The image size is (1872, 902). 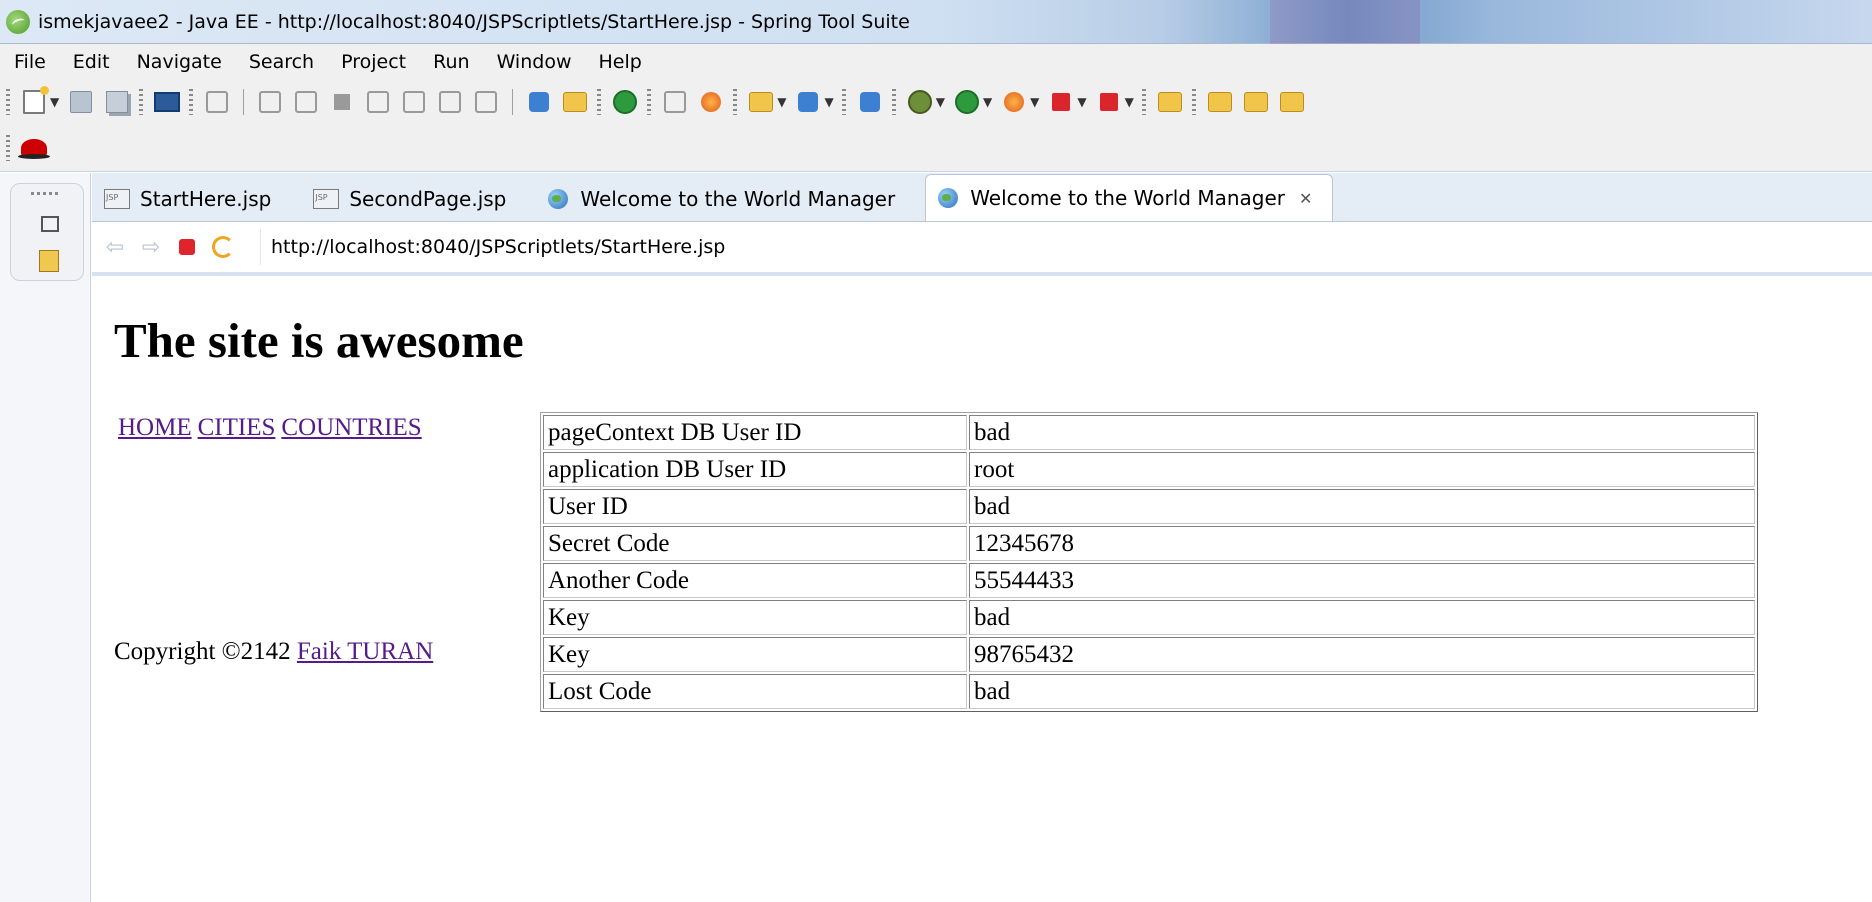 What do you see at coordinates (187, 247) in the screenshot?
I see `stop-button` at bounding box center [187, 247].